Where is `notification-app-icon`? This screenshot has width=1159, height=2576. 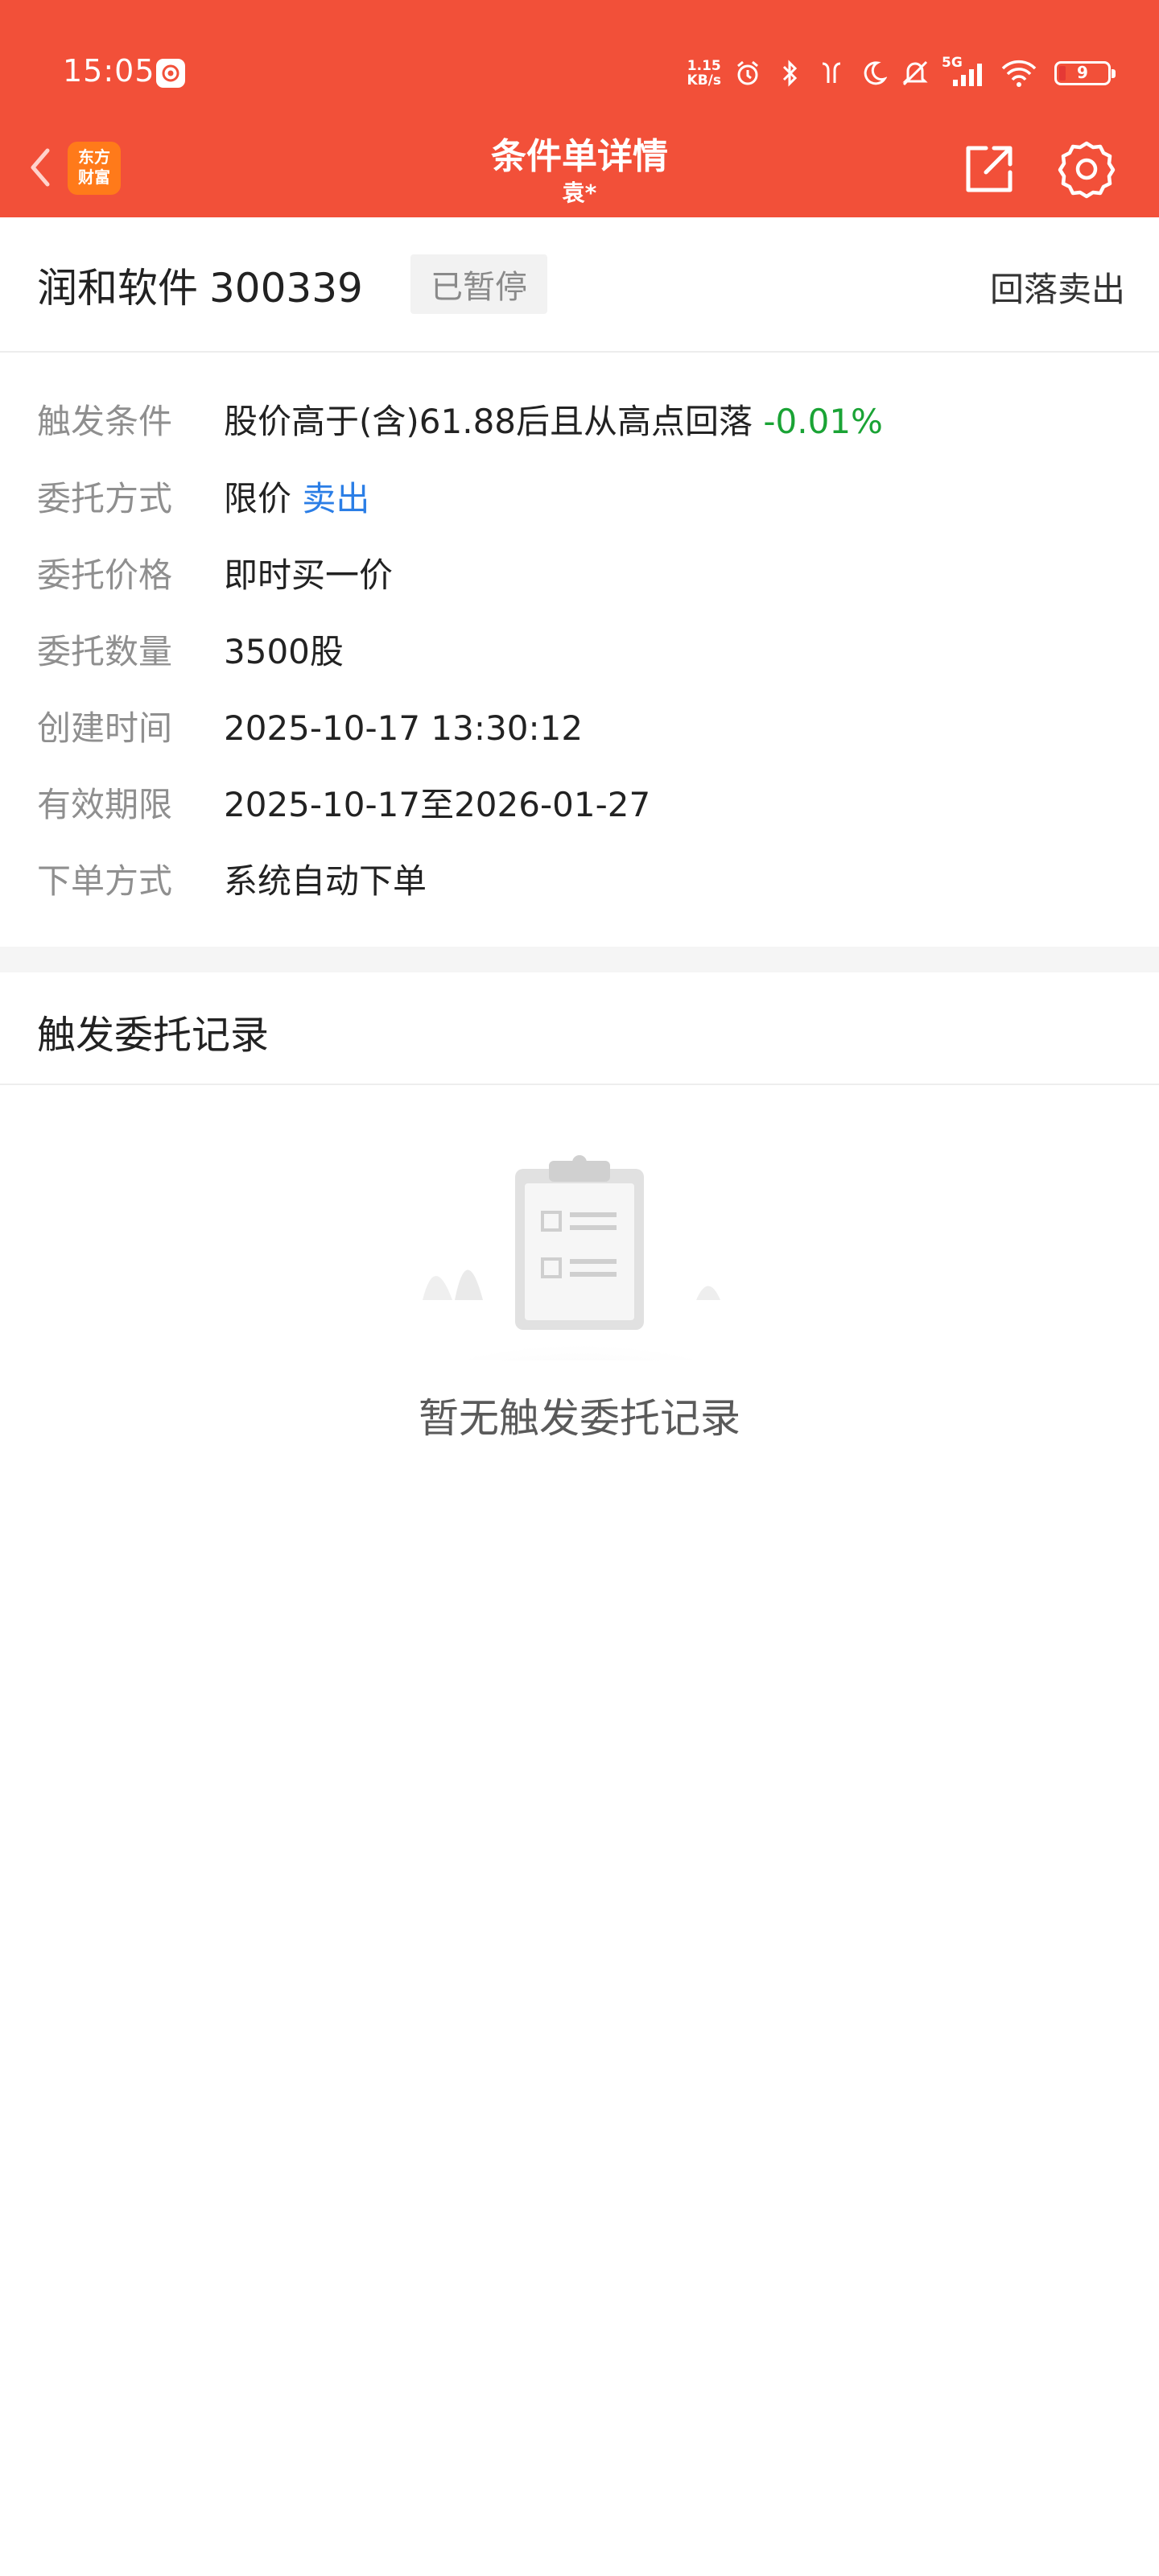
notification-app-icon is located at coordinates (170, 73).